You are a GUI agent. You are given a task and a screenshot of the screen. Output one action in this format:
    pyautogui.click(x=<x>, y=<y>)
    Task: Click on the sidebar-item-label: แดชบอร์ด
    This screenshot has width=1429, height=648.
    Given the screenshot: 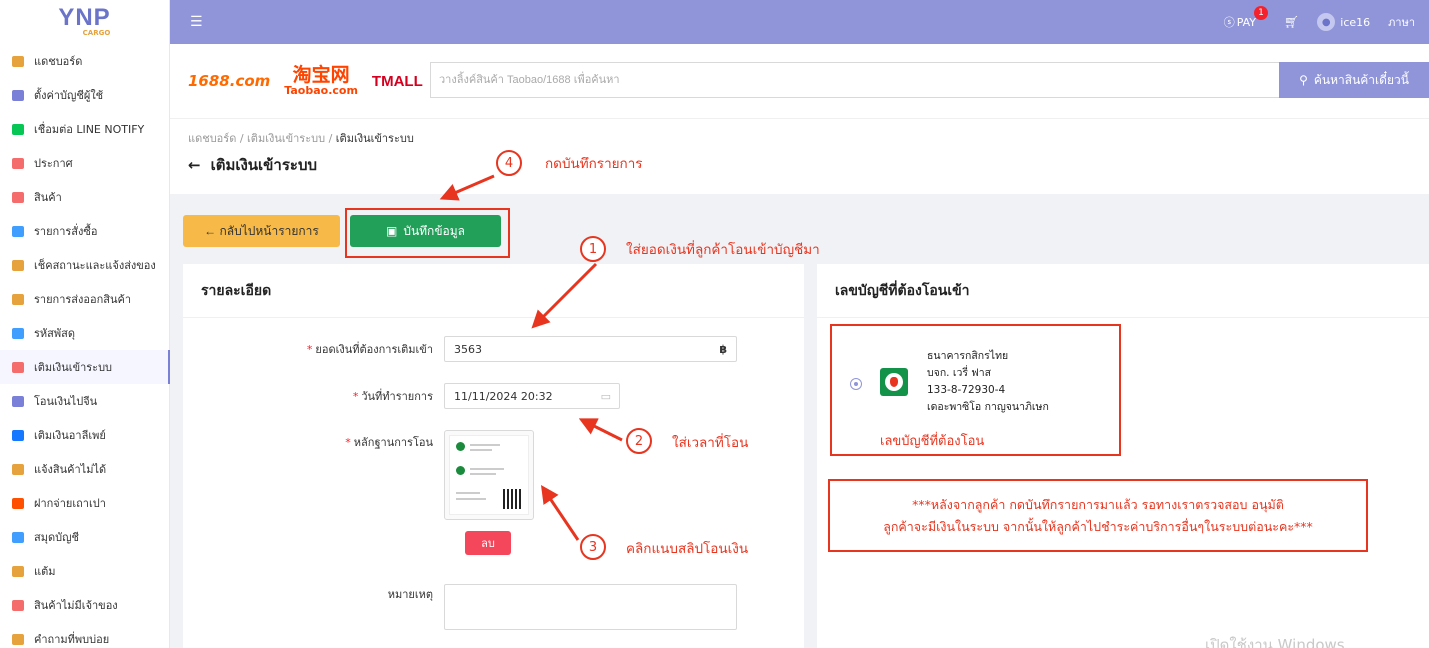 What is the action you would take?
    pyautogui.click(x=58, y=61)
    